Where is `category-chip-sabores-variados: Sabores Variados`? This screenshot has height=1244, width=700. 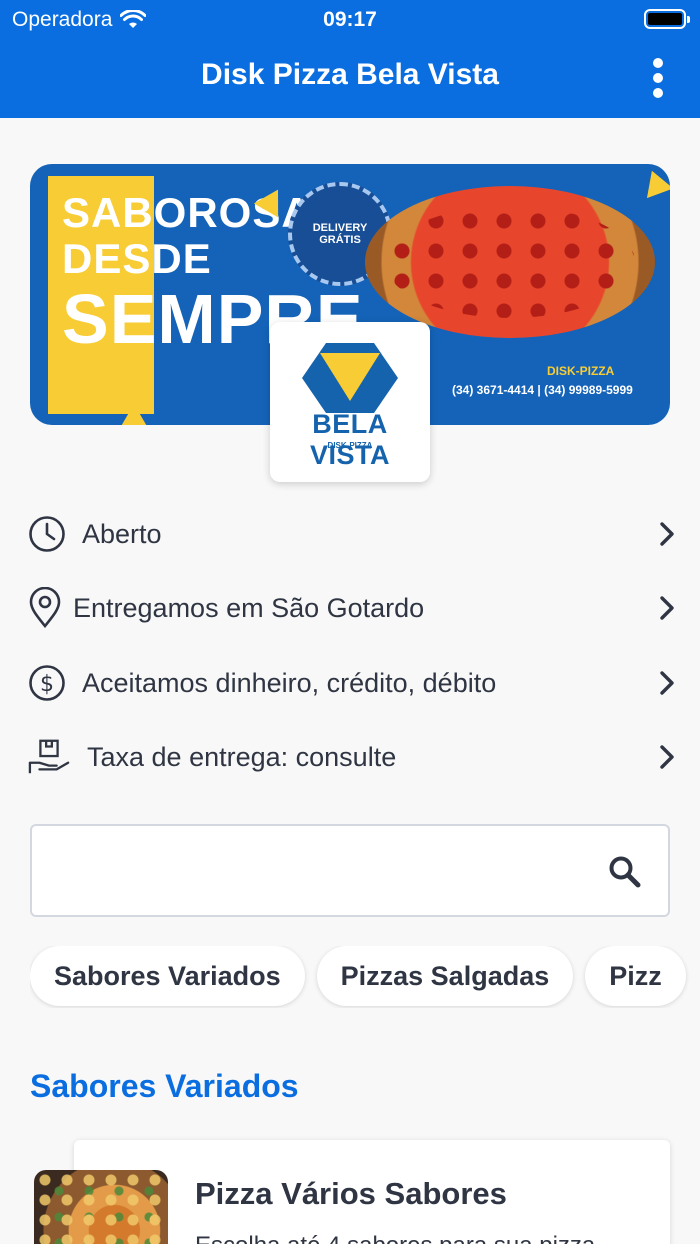
category-chip-sabores-variados: Sabores Variados is located at coordinates (167, 976).